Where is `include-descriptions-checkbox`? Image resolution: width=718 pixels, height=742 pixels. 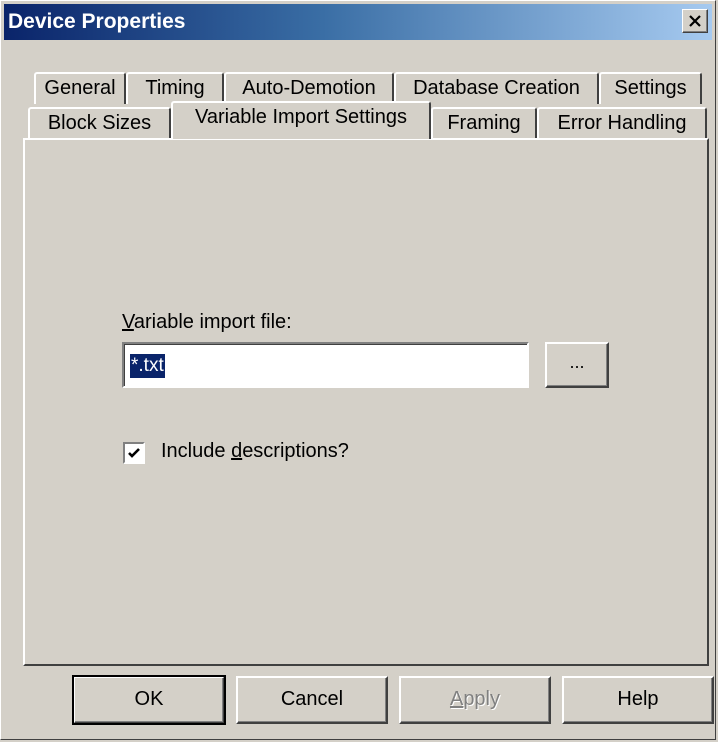 include-descriptions-checkbox is located at coordinates (134, 453).